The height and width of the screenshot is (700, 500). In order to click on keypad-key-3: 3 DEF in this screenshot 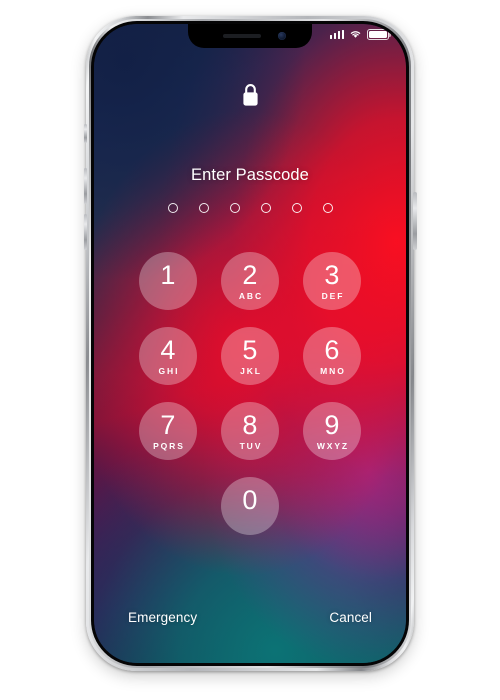, I will do `click(332, 281)`.